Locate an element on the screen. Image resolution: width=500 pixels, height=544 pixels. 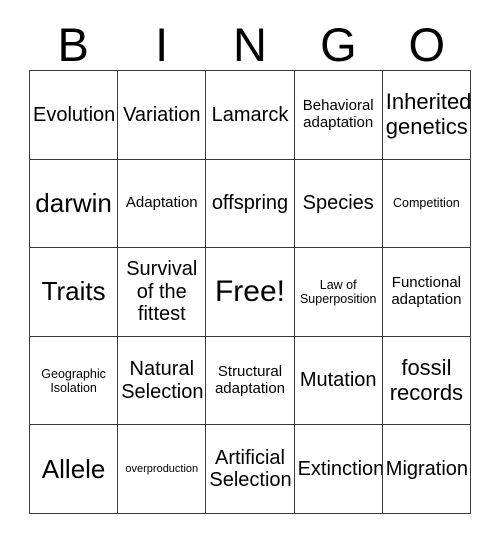
bingo-cell-r1c3: Lamarck is located at coordinates (250, 115).